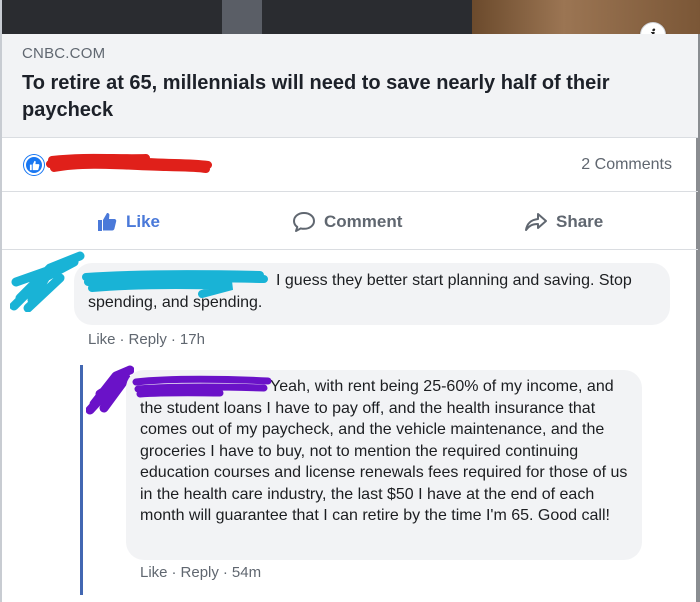 The image size is (700, 602). What do you see at coordinates (242, 17) in the screenshot?
I see `thumbnail-figure-shirt` at bounding box center [242, 17].